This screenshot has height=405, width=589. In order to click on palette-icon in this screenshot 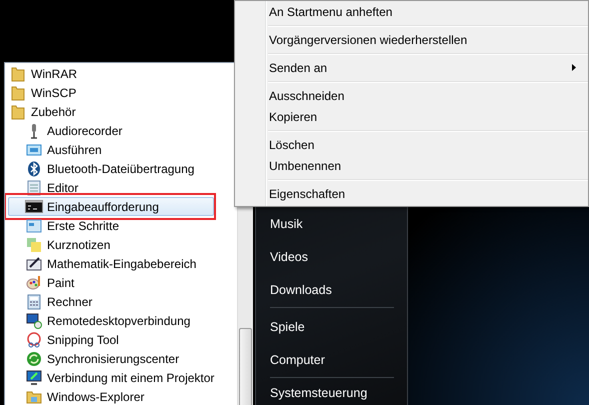, I will do `click(34, 282)`.